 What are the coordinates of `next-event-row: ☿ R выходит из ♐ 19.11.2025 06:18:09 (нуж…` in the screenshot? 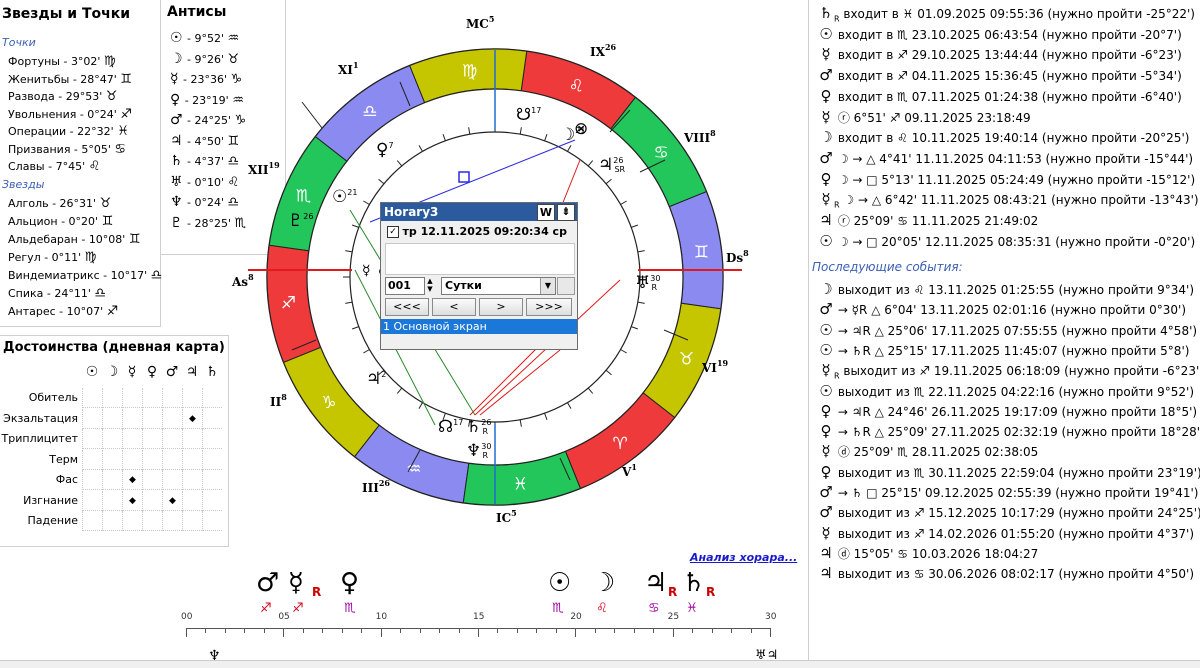 It's located at (1009, 370).